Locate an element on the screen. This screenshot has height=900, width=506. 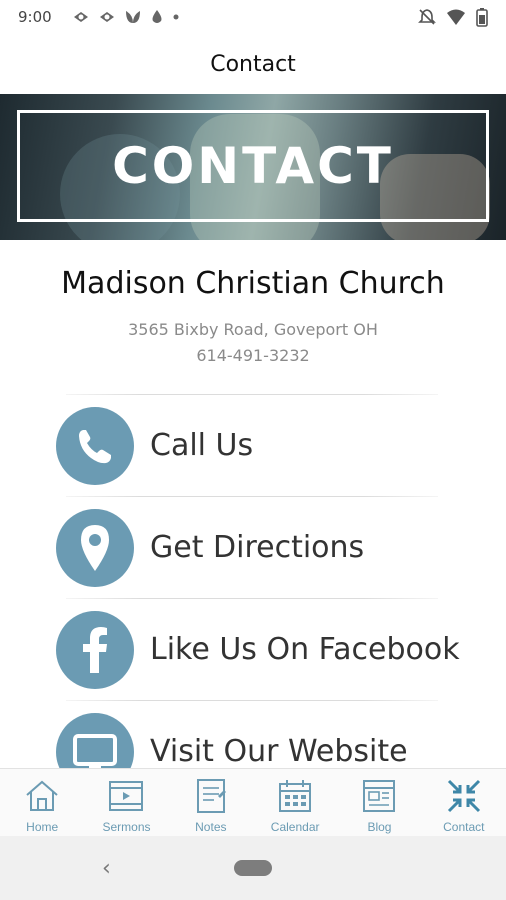
tab-contact: Contact is located at coordinates (464, 802).